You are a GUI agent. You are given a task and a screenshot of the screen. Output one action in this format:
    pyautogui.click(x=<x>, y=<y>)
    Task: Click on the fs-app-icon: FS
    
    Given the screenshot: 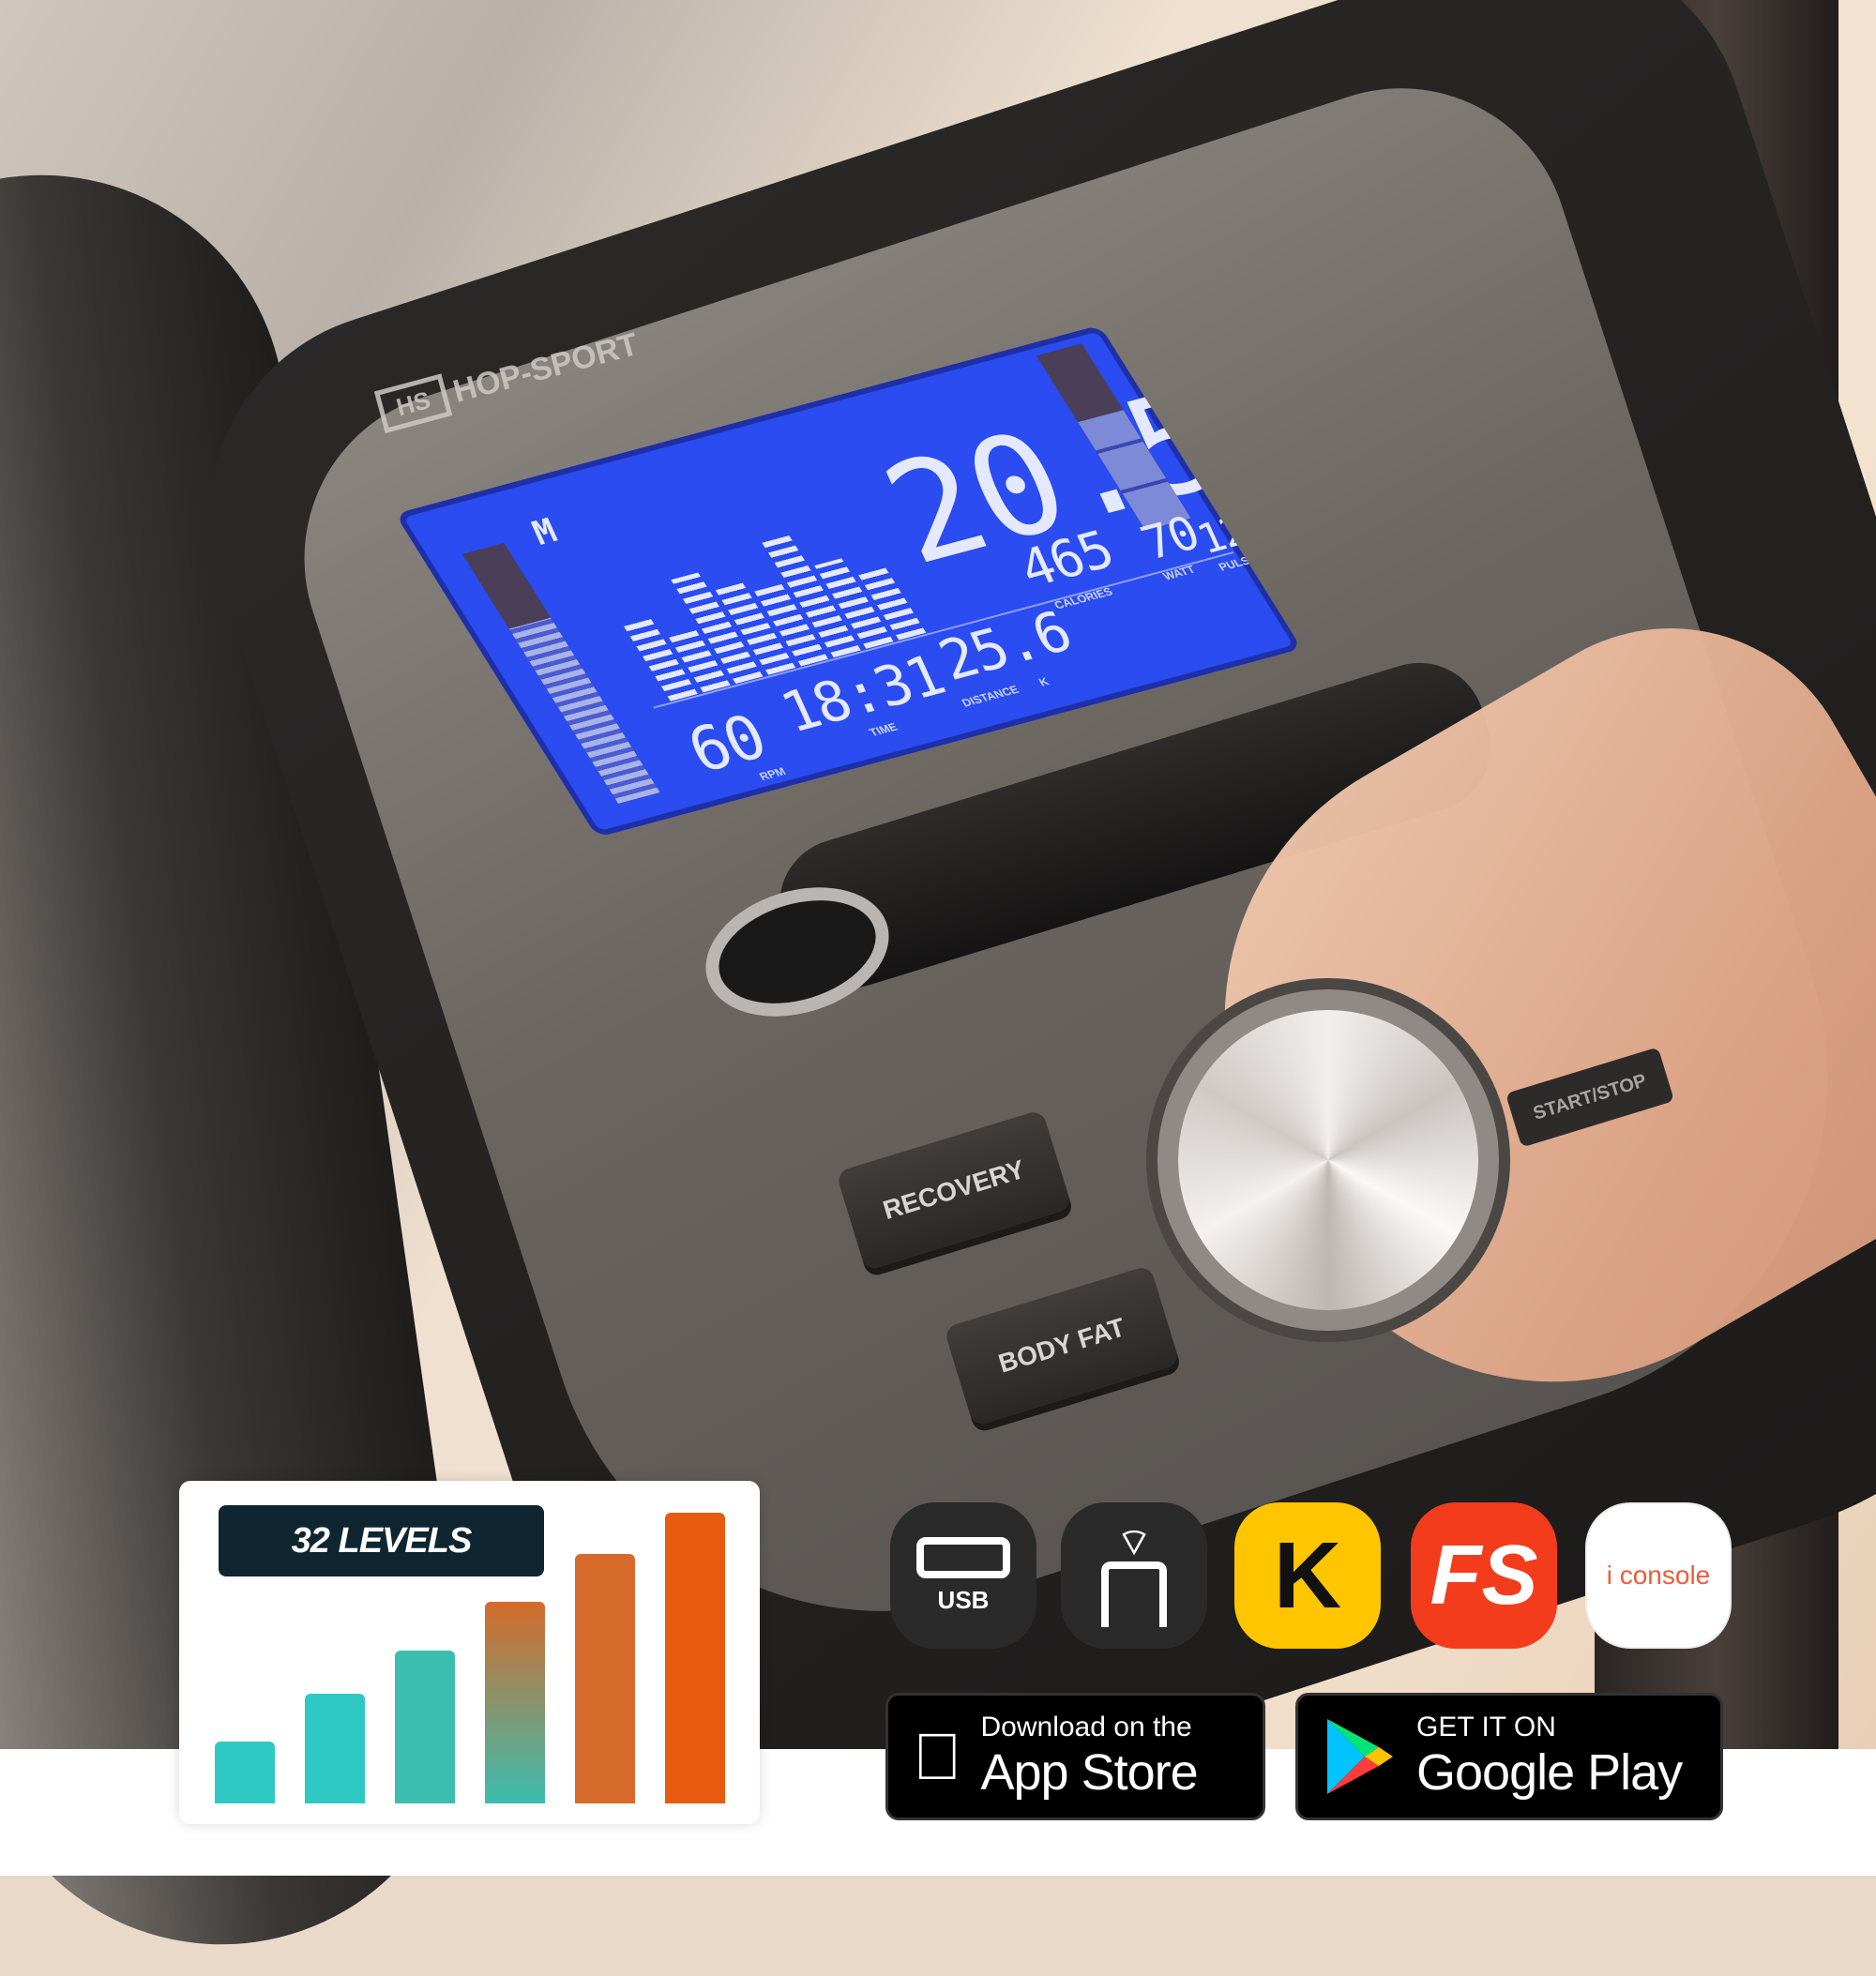 What is the action you would take?
    pyautogui.click(x=1484, y=1576)
    